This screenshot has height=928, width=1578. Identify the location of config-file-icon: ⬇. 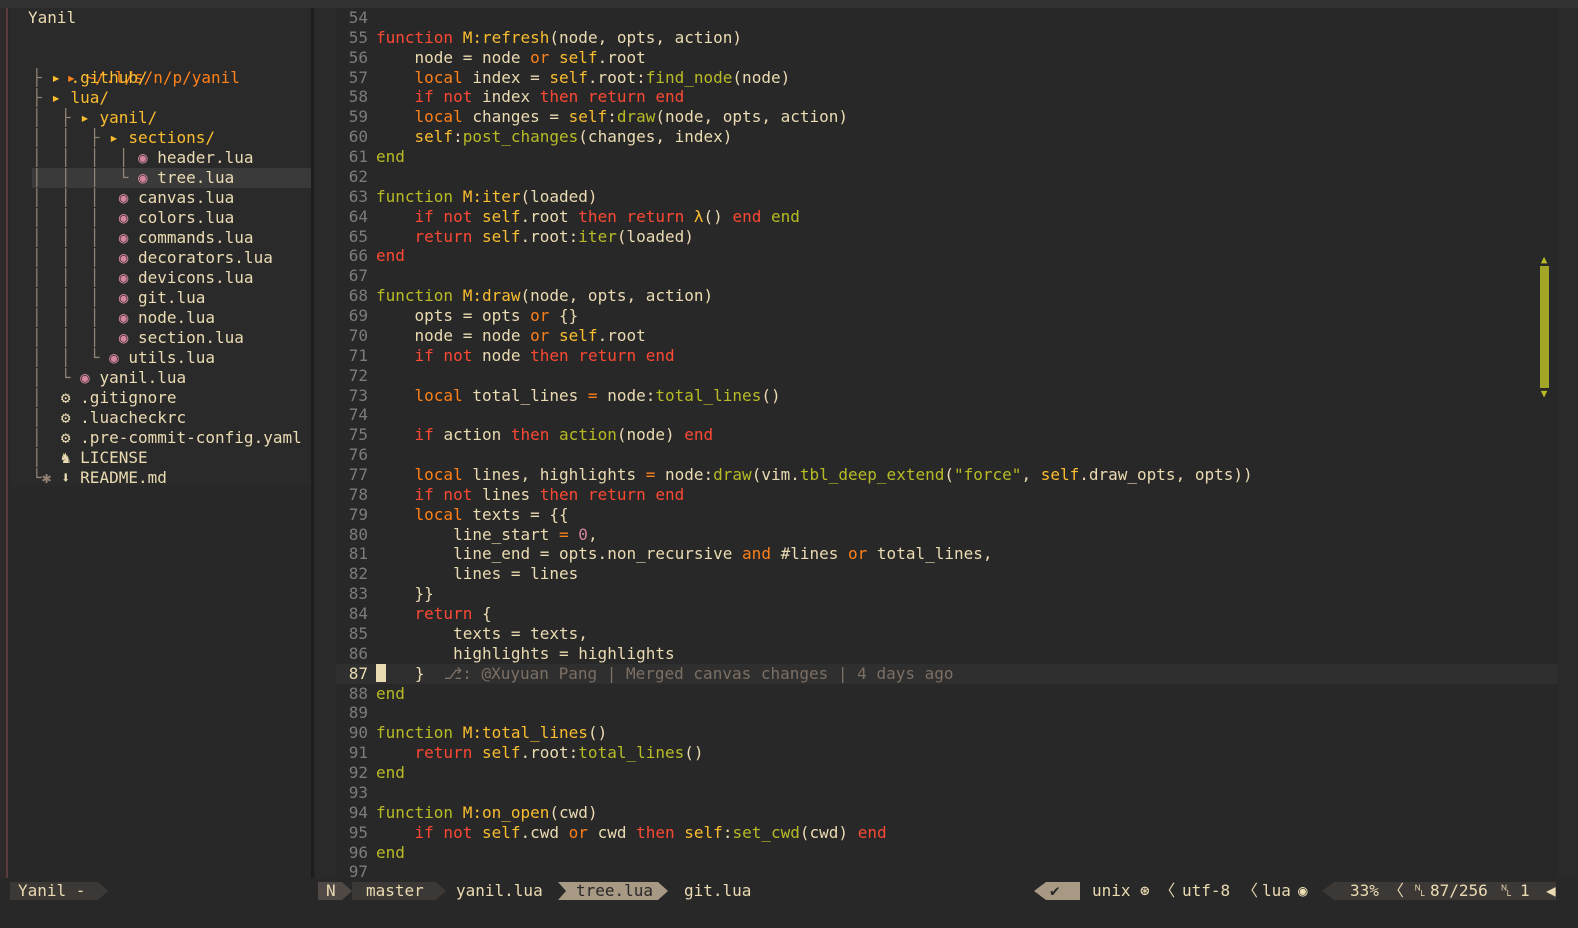
(70, 477).